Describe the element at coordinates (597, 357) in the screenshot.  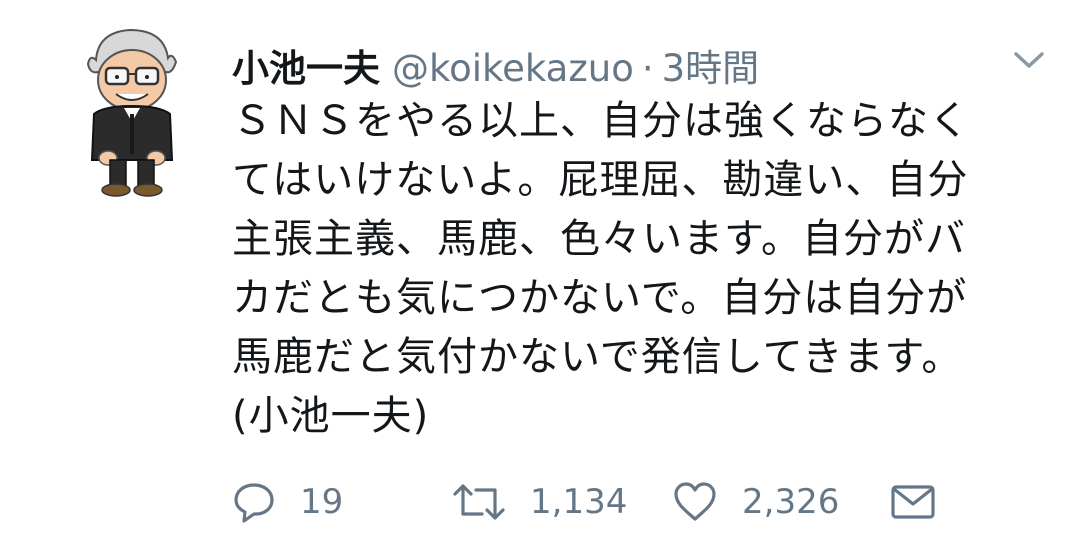
I see `tweet-text-line: 馬鹿だと気付かないで発信してきます。` at that location.